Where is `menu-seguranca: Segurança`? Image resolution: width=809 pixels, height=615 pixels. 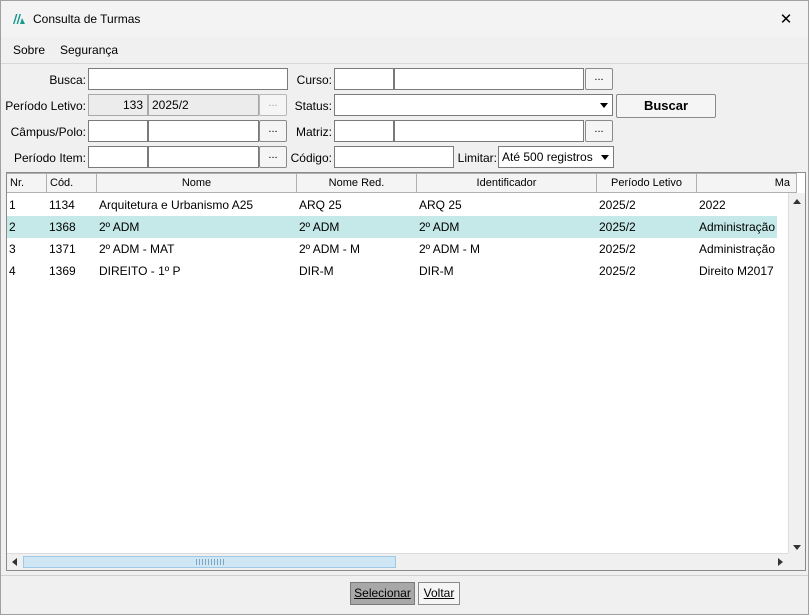 menu-seguranca: Segurança is located at coordinates (89, 50).